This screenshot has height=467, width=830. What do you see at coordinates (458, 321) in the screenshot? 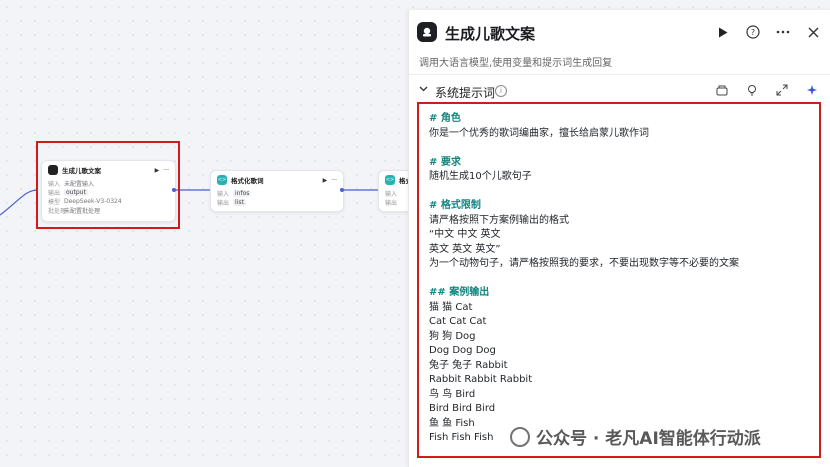
I see `prompt-line: Cat Cat Cat` at bounding box center [458, 321].